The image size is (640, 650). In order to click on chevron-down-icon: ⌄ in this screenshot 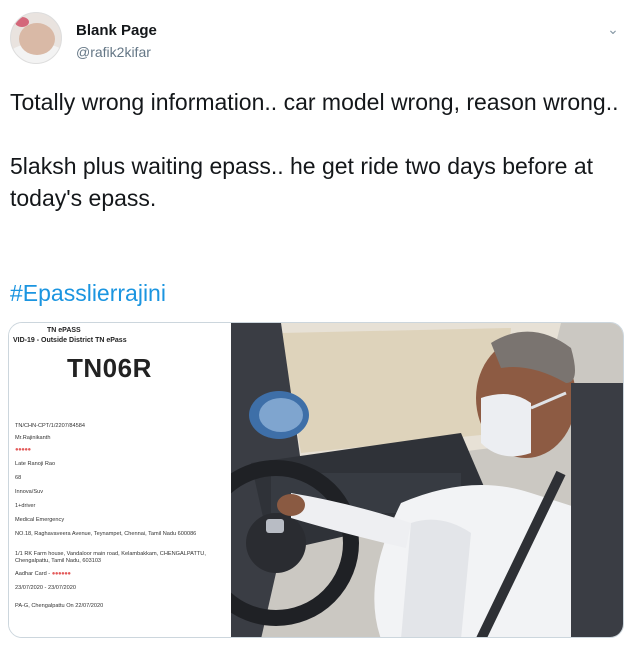, I will do `click(613, 29)`.